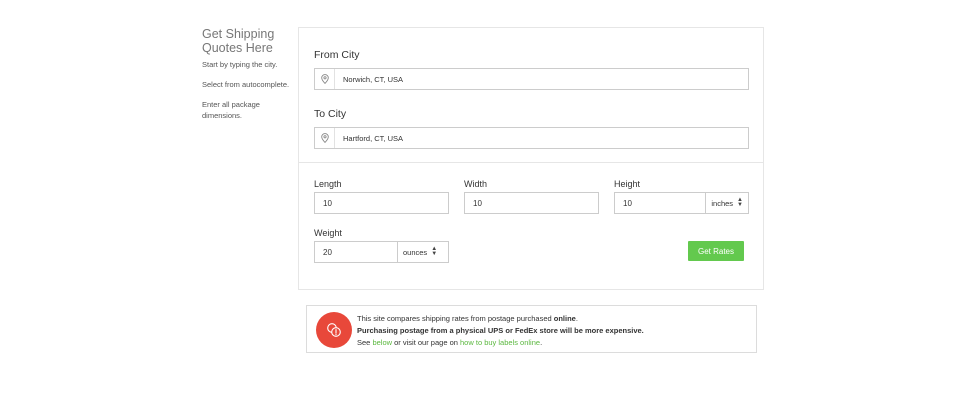  Describe the element at coordinates (531, 79) in the screenshot. I see `from-city-input: Norwich, CT, USA` at that location.